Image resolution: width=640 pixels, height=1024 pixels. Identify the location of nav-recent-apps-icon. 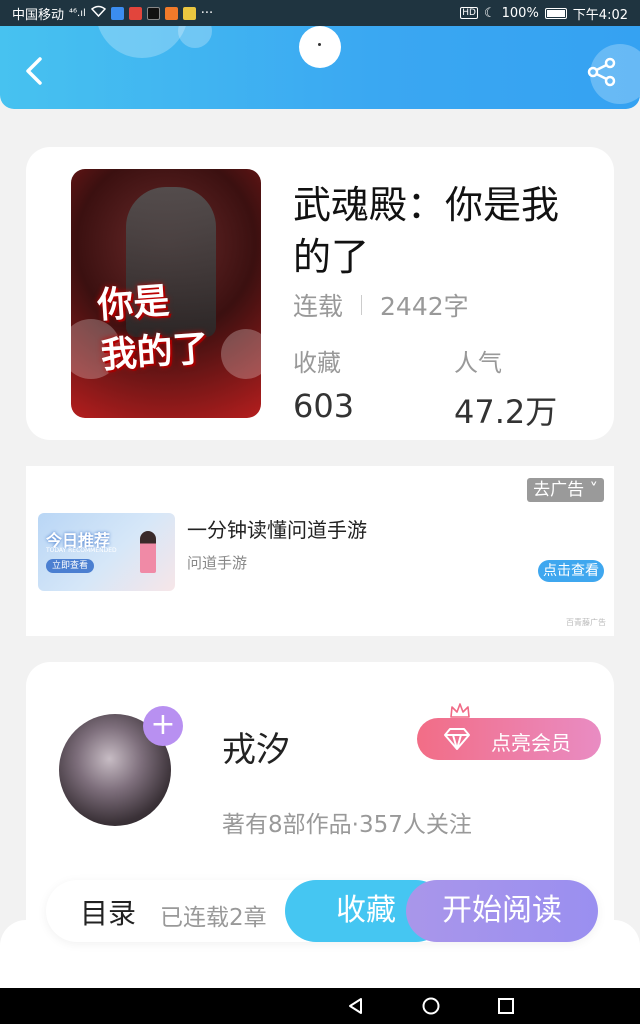
(506, 1006).